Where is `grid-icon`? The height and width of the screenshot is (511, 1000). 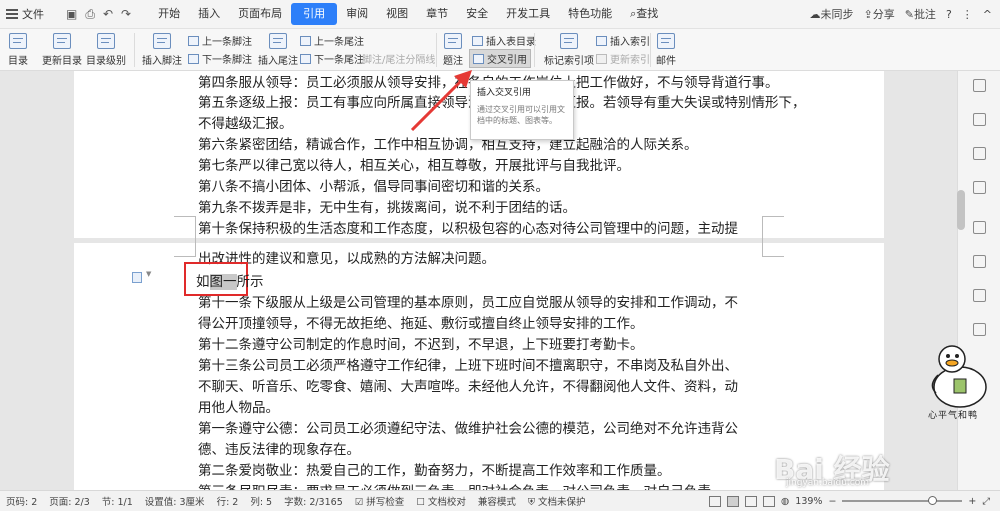
grid-icon is located at coordinates (979, 295).